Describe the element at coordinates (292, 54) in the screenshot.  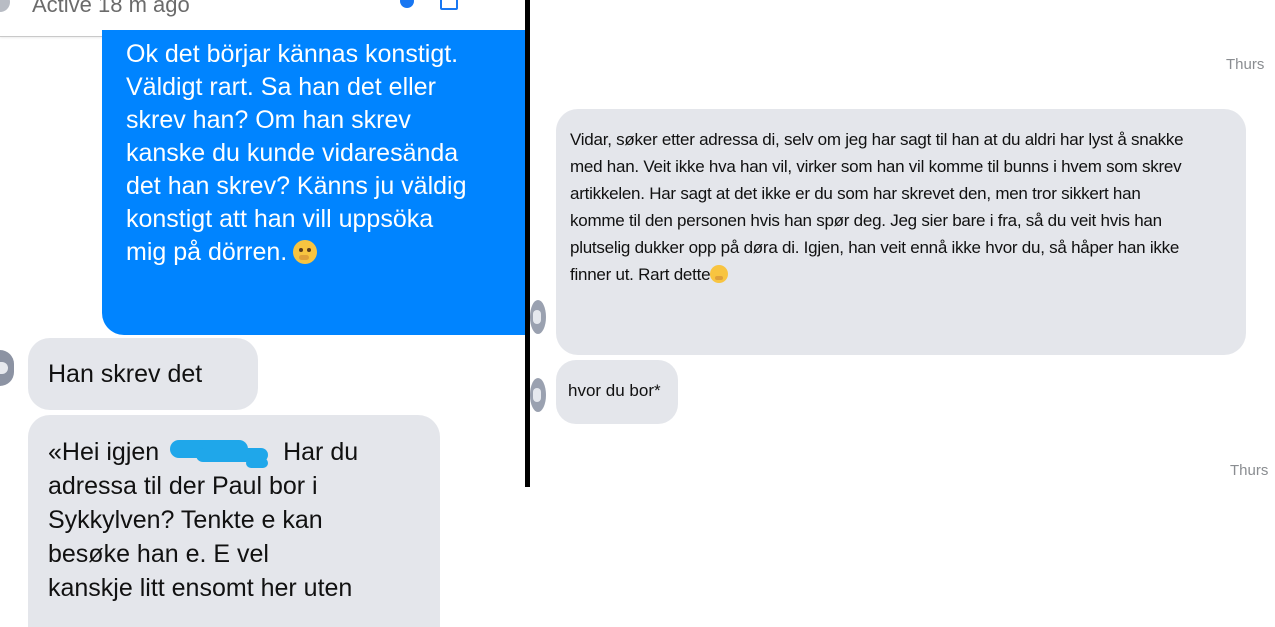
I see `message-line: Ok det börjar kännas konstigt.` at that location.